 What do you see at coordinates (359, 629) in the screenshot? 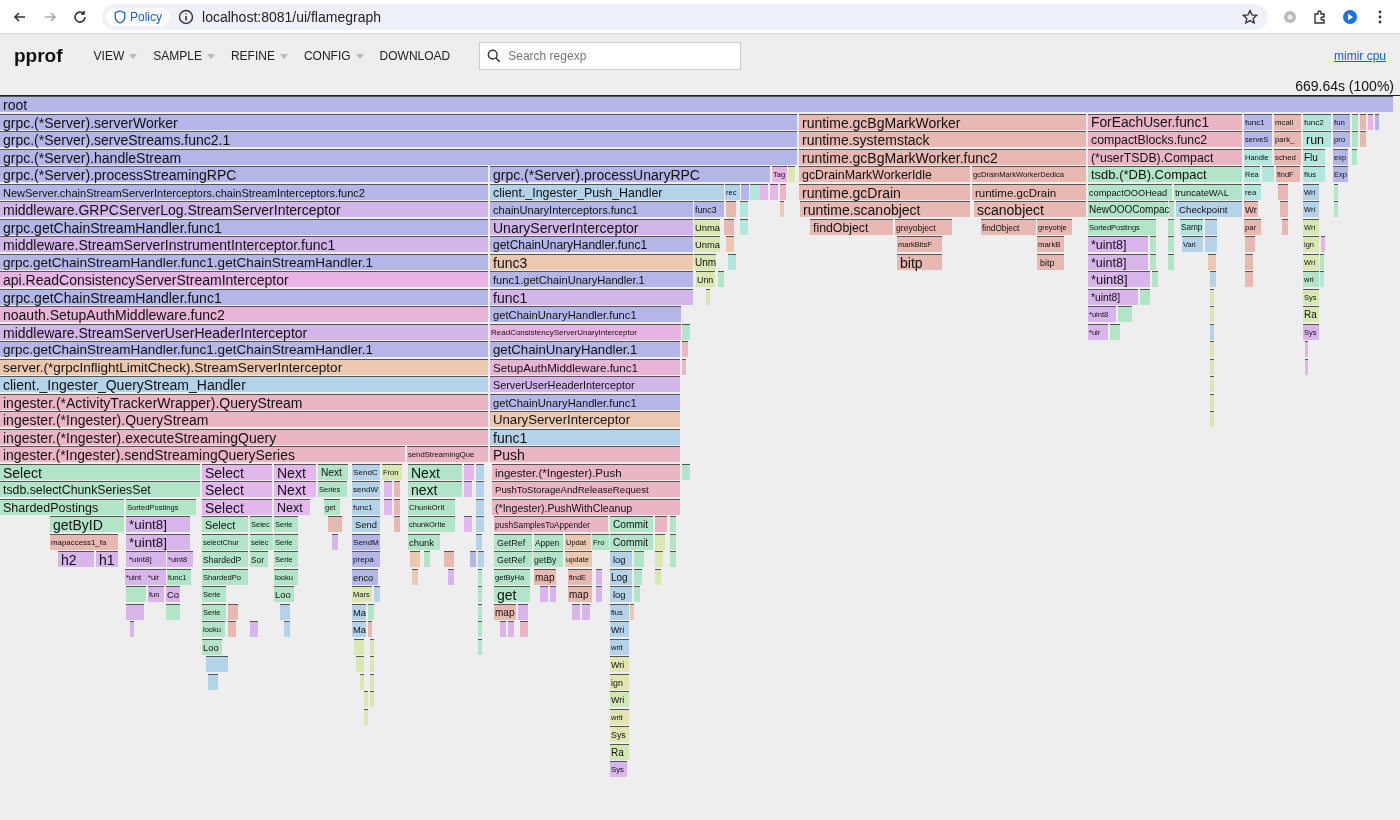
I see `flame-frame: Ma` at bounding box center [359, 629].